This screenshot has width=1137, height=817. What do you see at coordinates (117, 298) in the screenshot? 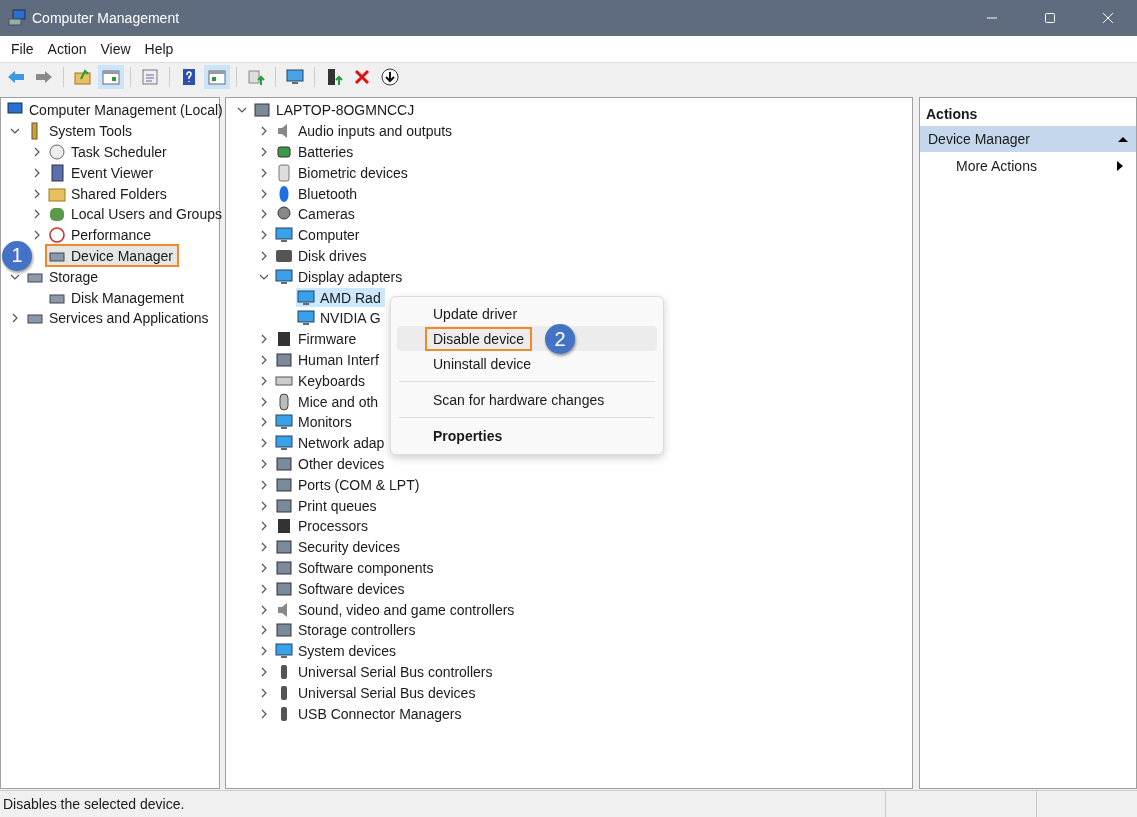
I see `tree-item: Disk Management` at bounding box center [117, 298].